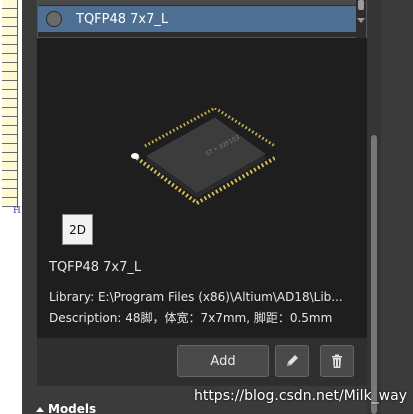  Describe the element at coordinates (191, 318) in the screenshot. I see `component-description: Description: 48脚，体宽：7x7mm, 脚距：0.5mm` at that location.